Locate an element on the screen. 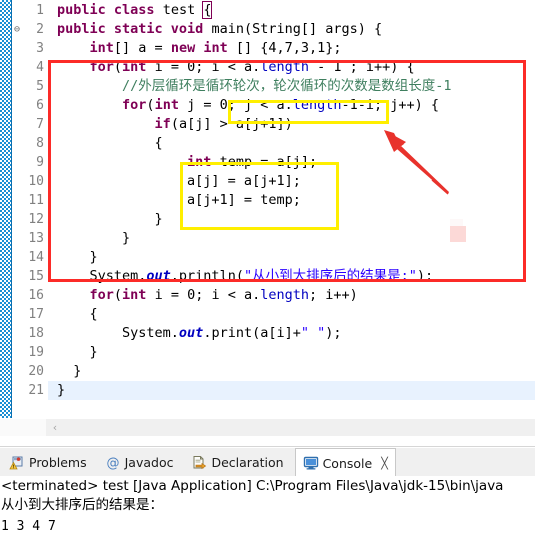 The image size is (535, 543). code-token: if is located at coordinates (162, 124).